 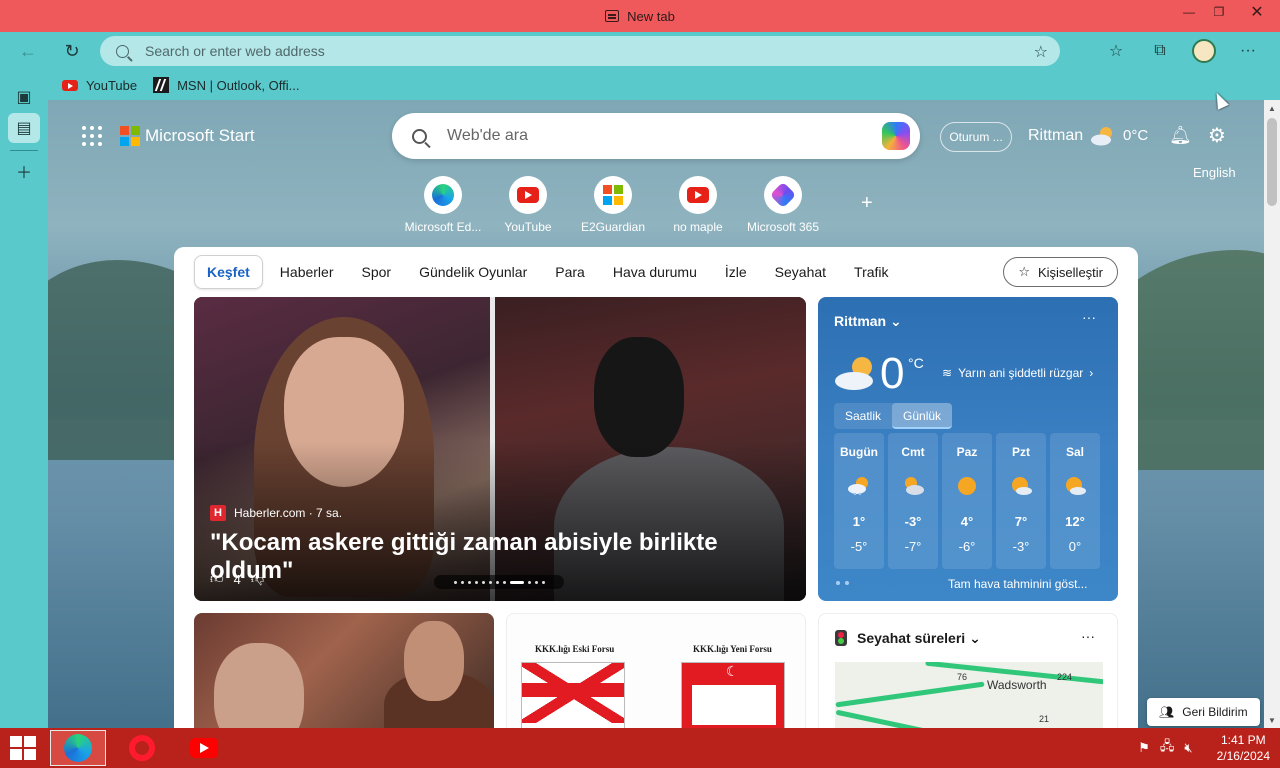 I want to click on weather-alert: ≋ Yarın ani şiddetli rüzgar ›, so click(x=1017, y=373).